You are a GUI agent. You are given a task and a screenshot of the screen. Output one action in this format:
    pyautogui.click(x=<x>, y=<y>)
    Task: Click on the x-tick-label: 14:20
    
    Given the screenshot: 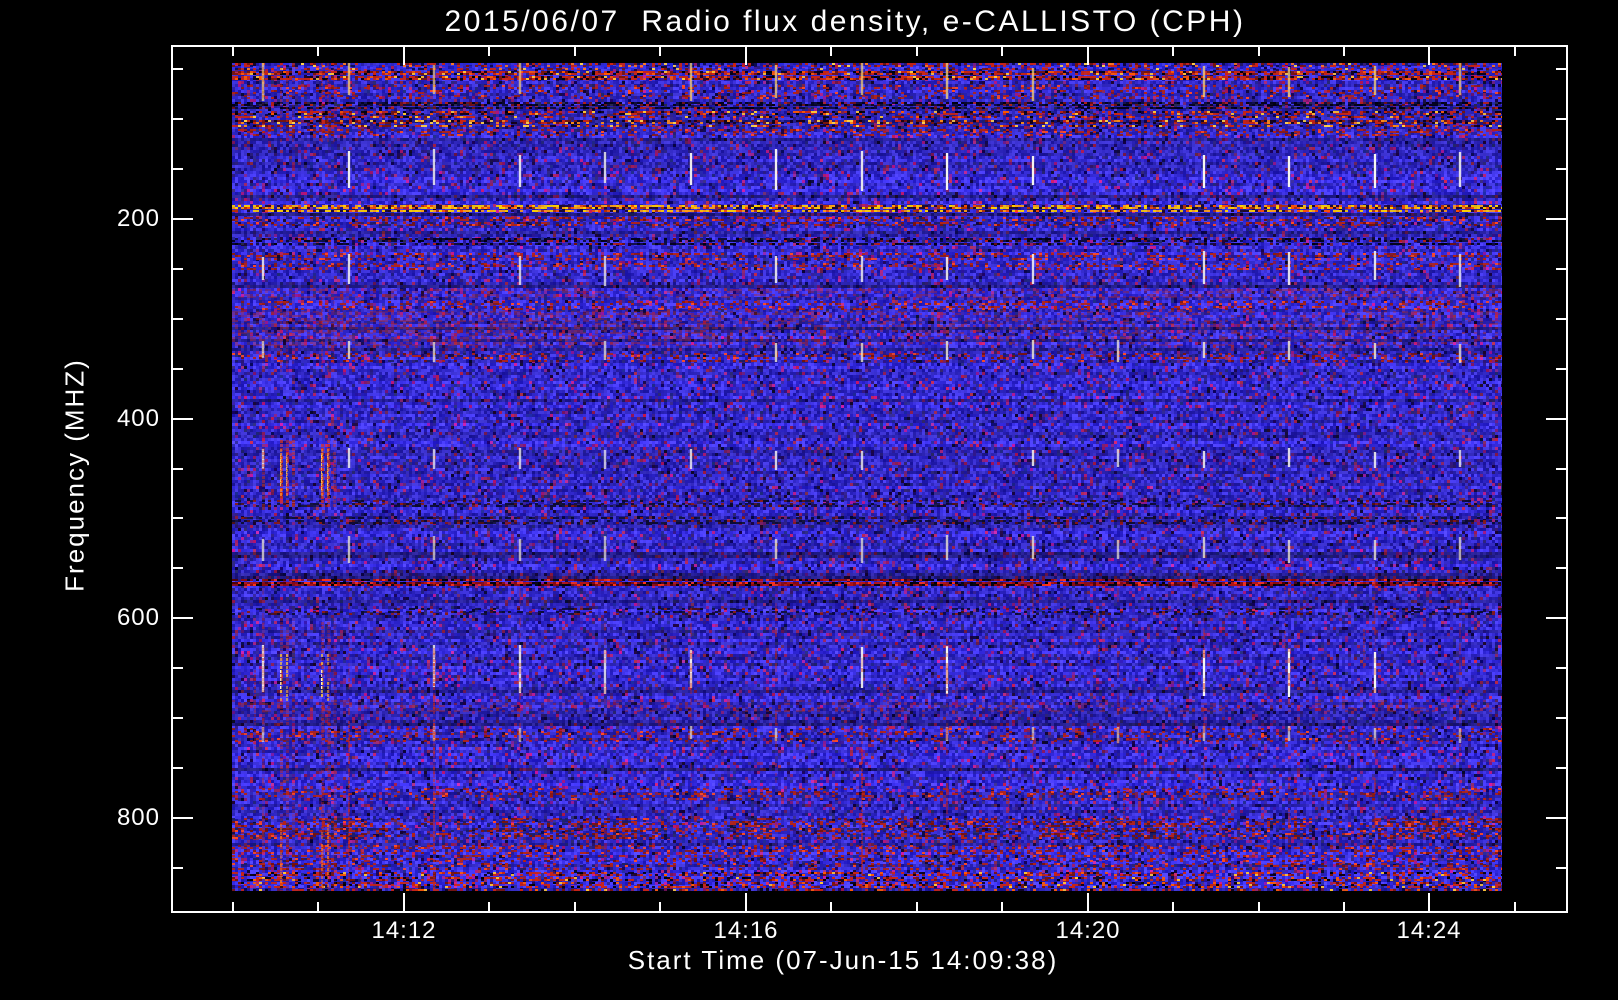 What is the action you would take?
    pyautogui.click(x=1088, y=930)
    